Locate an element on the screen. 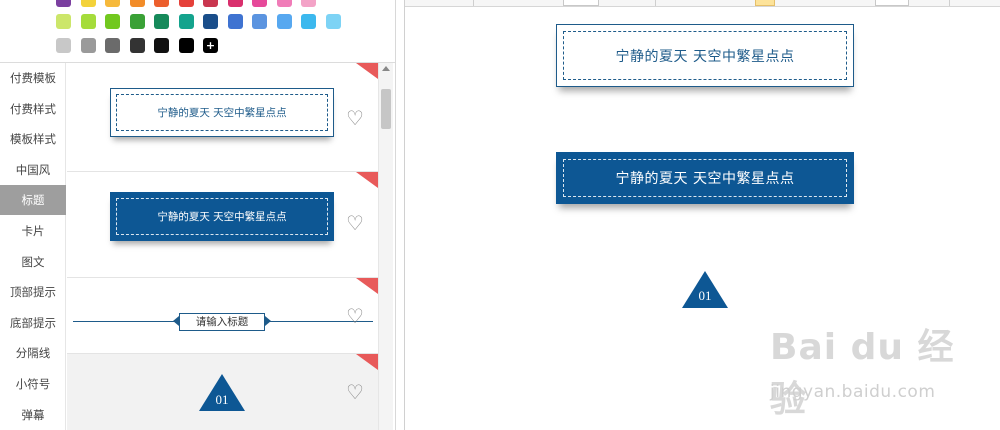 Image resolution: width=1000 pixels, height=430 pixels. template-item-number-triangle: 01 ♡ is located at coordinates (222, 392).